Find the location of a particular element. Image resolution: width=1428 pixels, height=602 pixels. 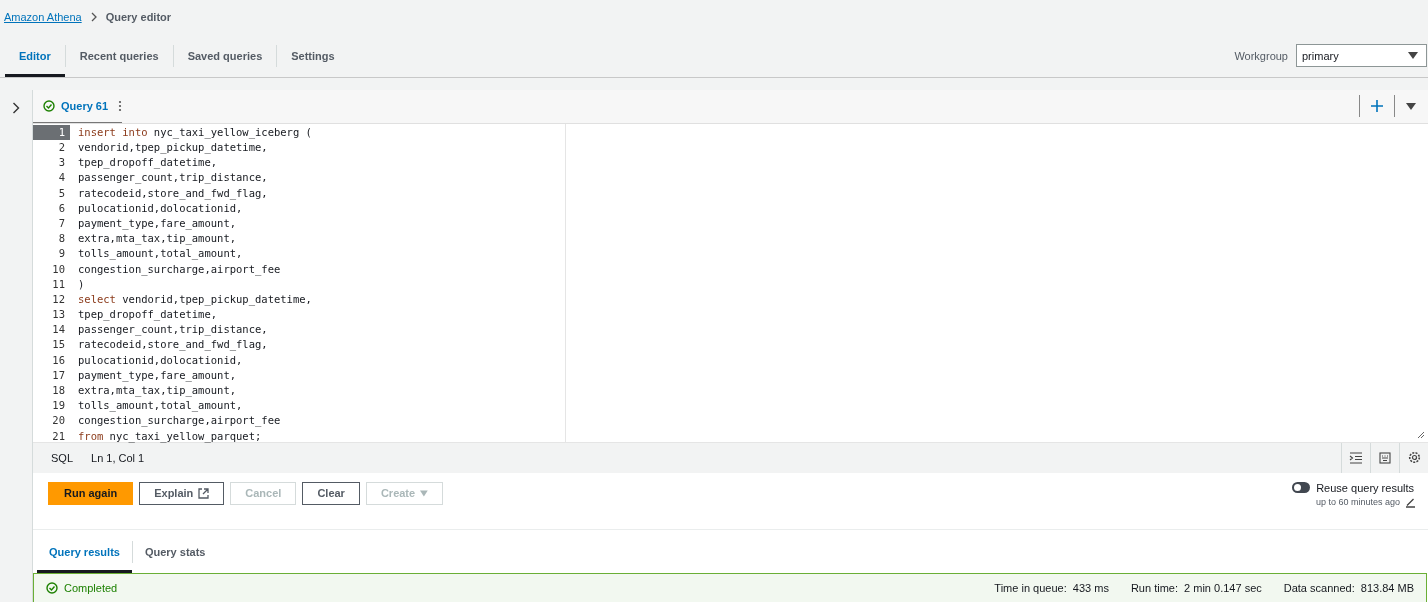

stat-text: Time in queue: 433 ms is located at coordinates (1051, 588).